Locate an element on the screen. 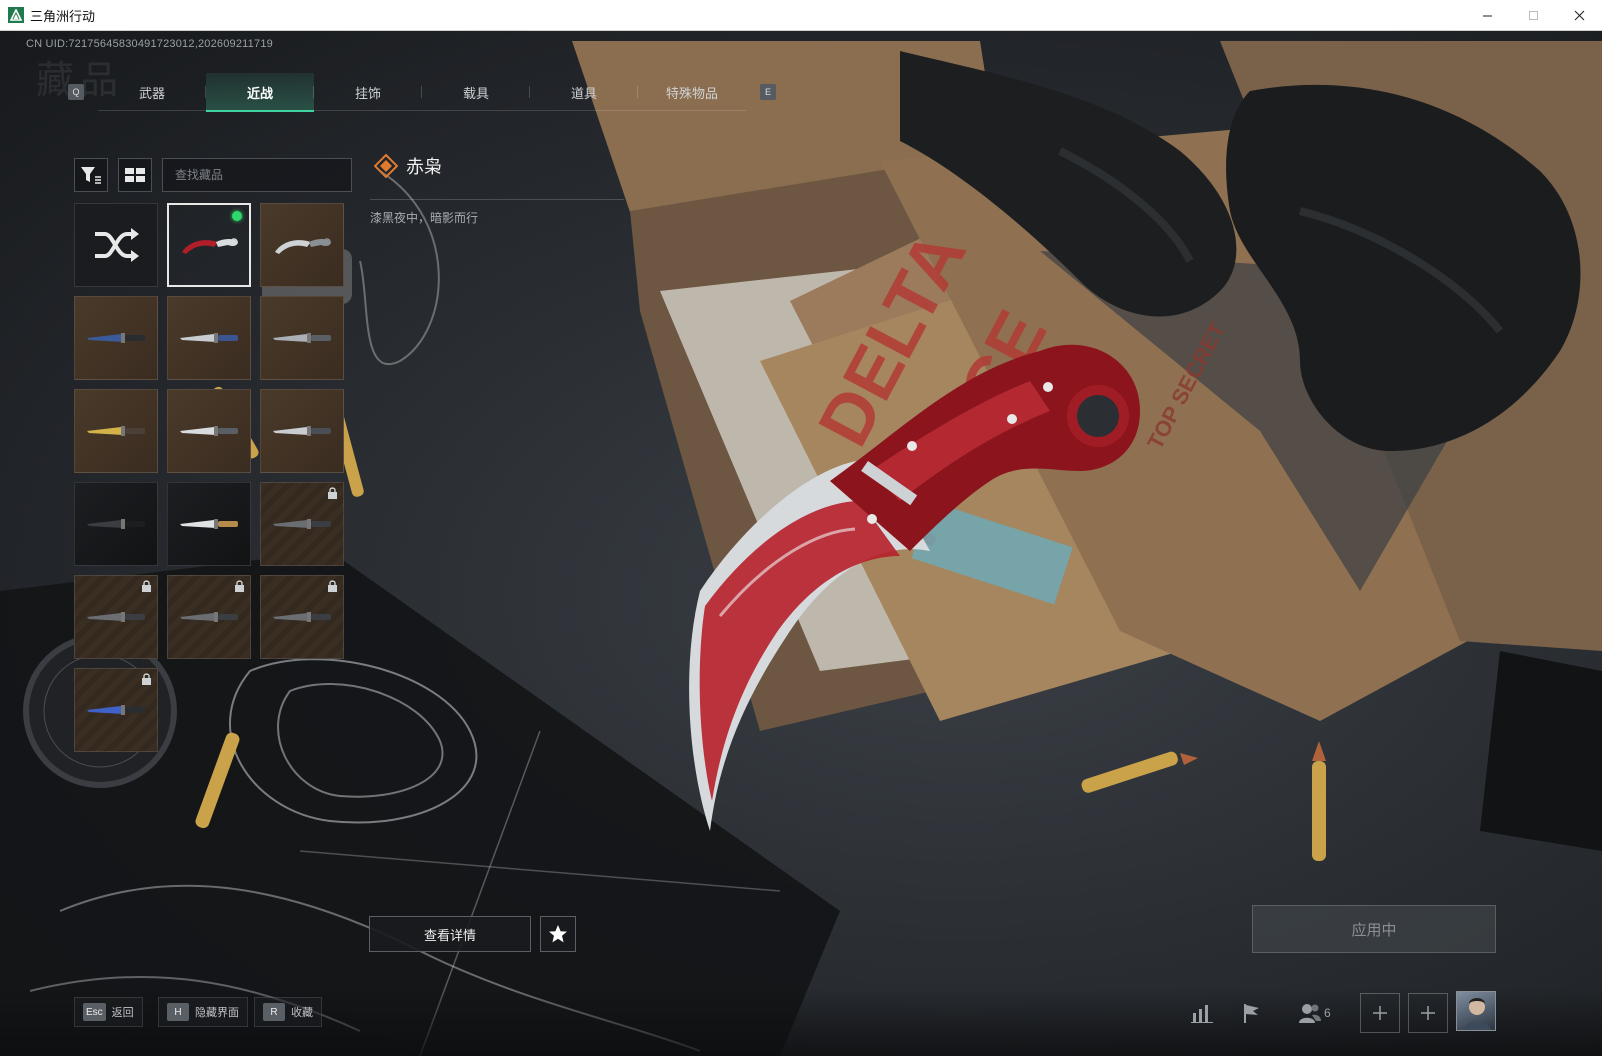 Image resolution: width=1602 pixels, height=1056 pixels. collection-toolbar is located at coordinates (213, 175).